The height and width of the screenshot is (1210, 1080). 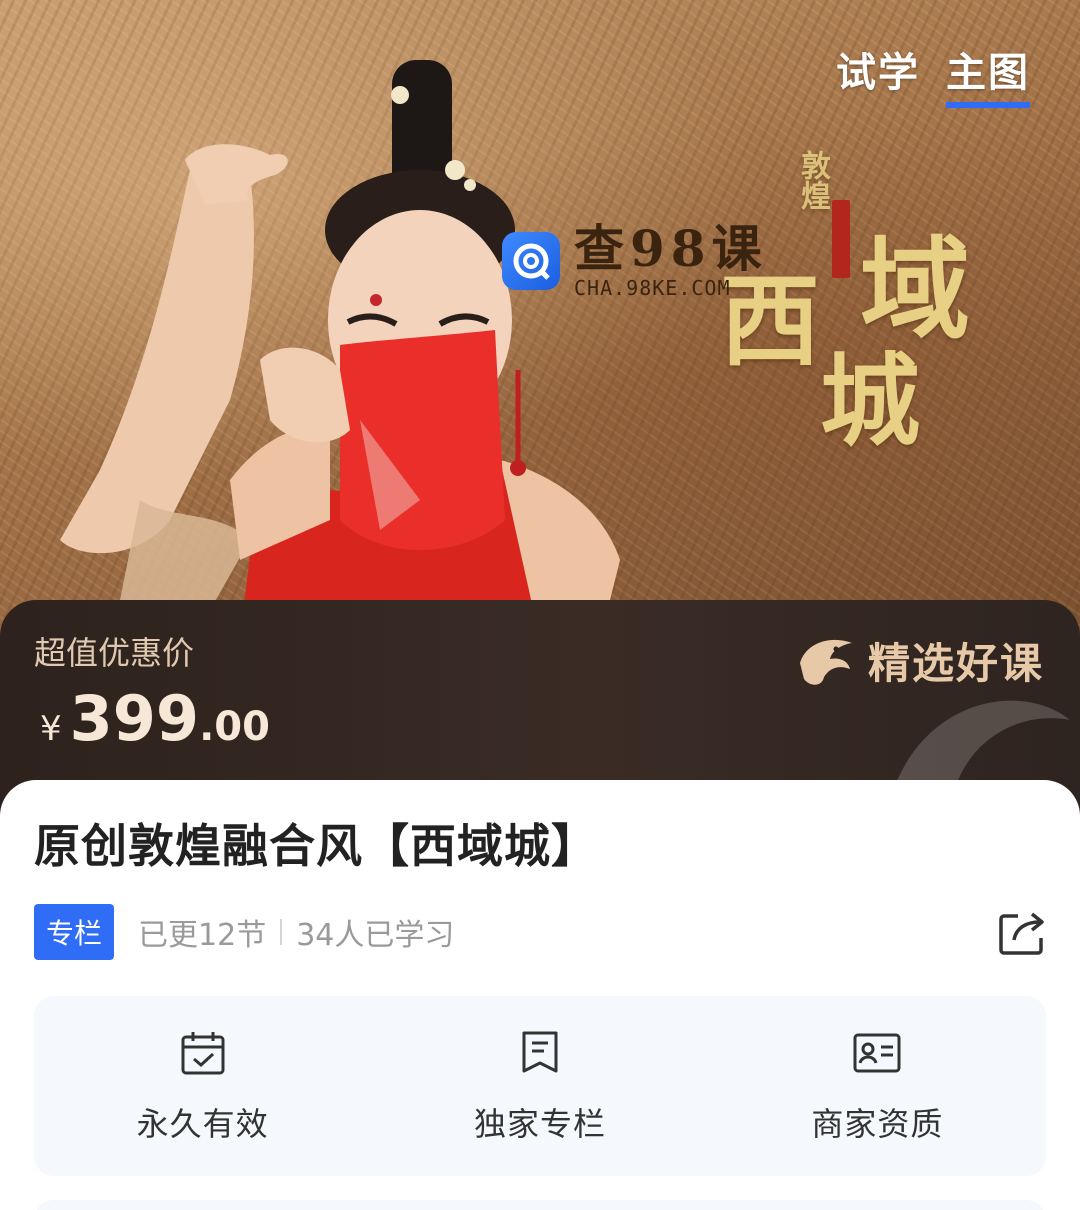 What do you see at coordinates (539, 1124) in the screenshot?
I see `feature-label: 独家专栏` at bounding box center [539, 1124].